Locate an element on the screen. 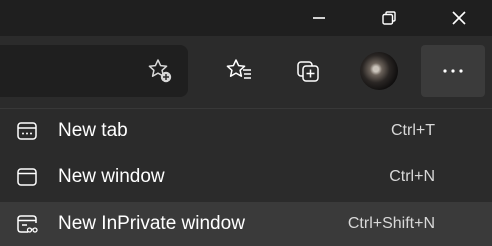 The width and height of the screenshot is (492, 246). add-favorite-button is located at coordinates (160, 71).